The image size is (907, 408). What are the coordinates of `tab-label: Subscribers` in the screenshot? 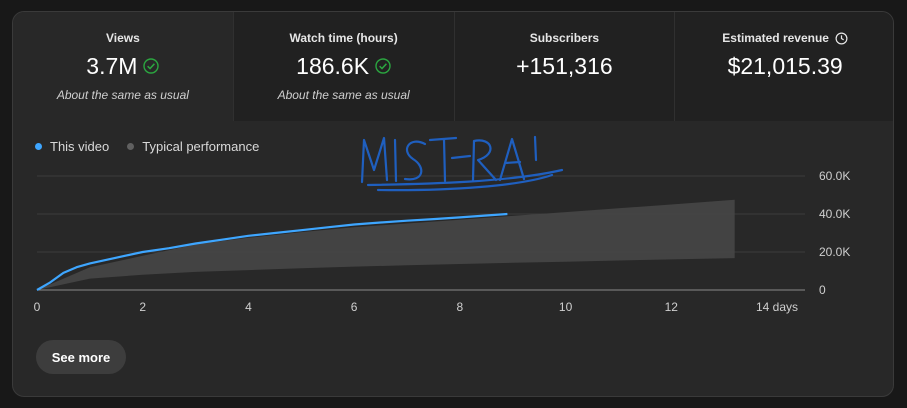 It's located at (564, 38).